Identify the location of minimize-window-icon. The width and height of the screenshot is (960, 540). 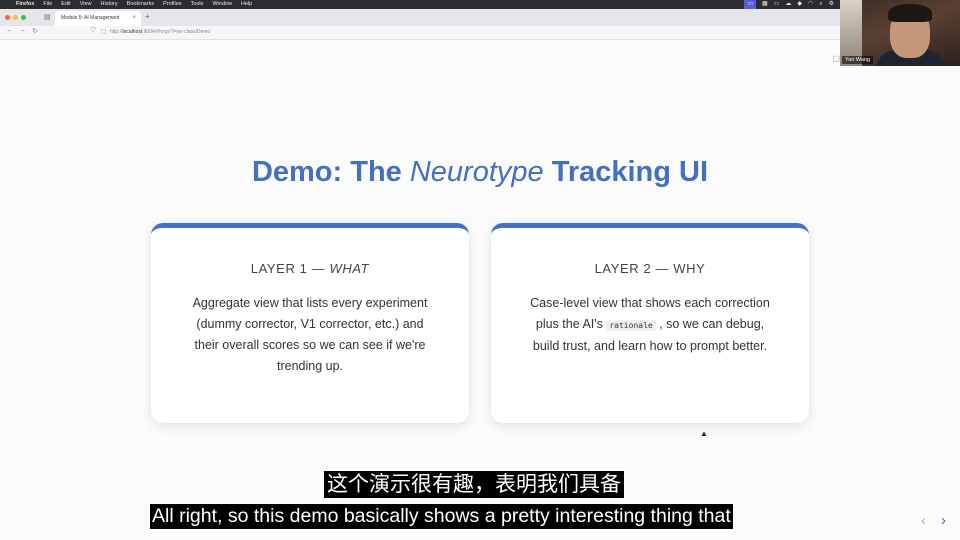
(15, 17).